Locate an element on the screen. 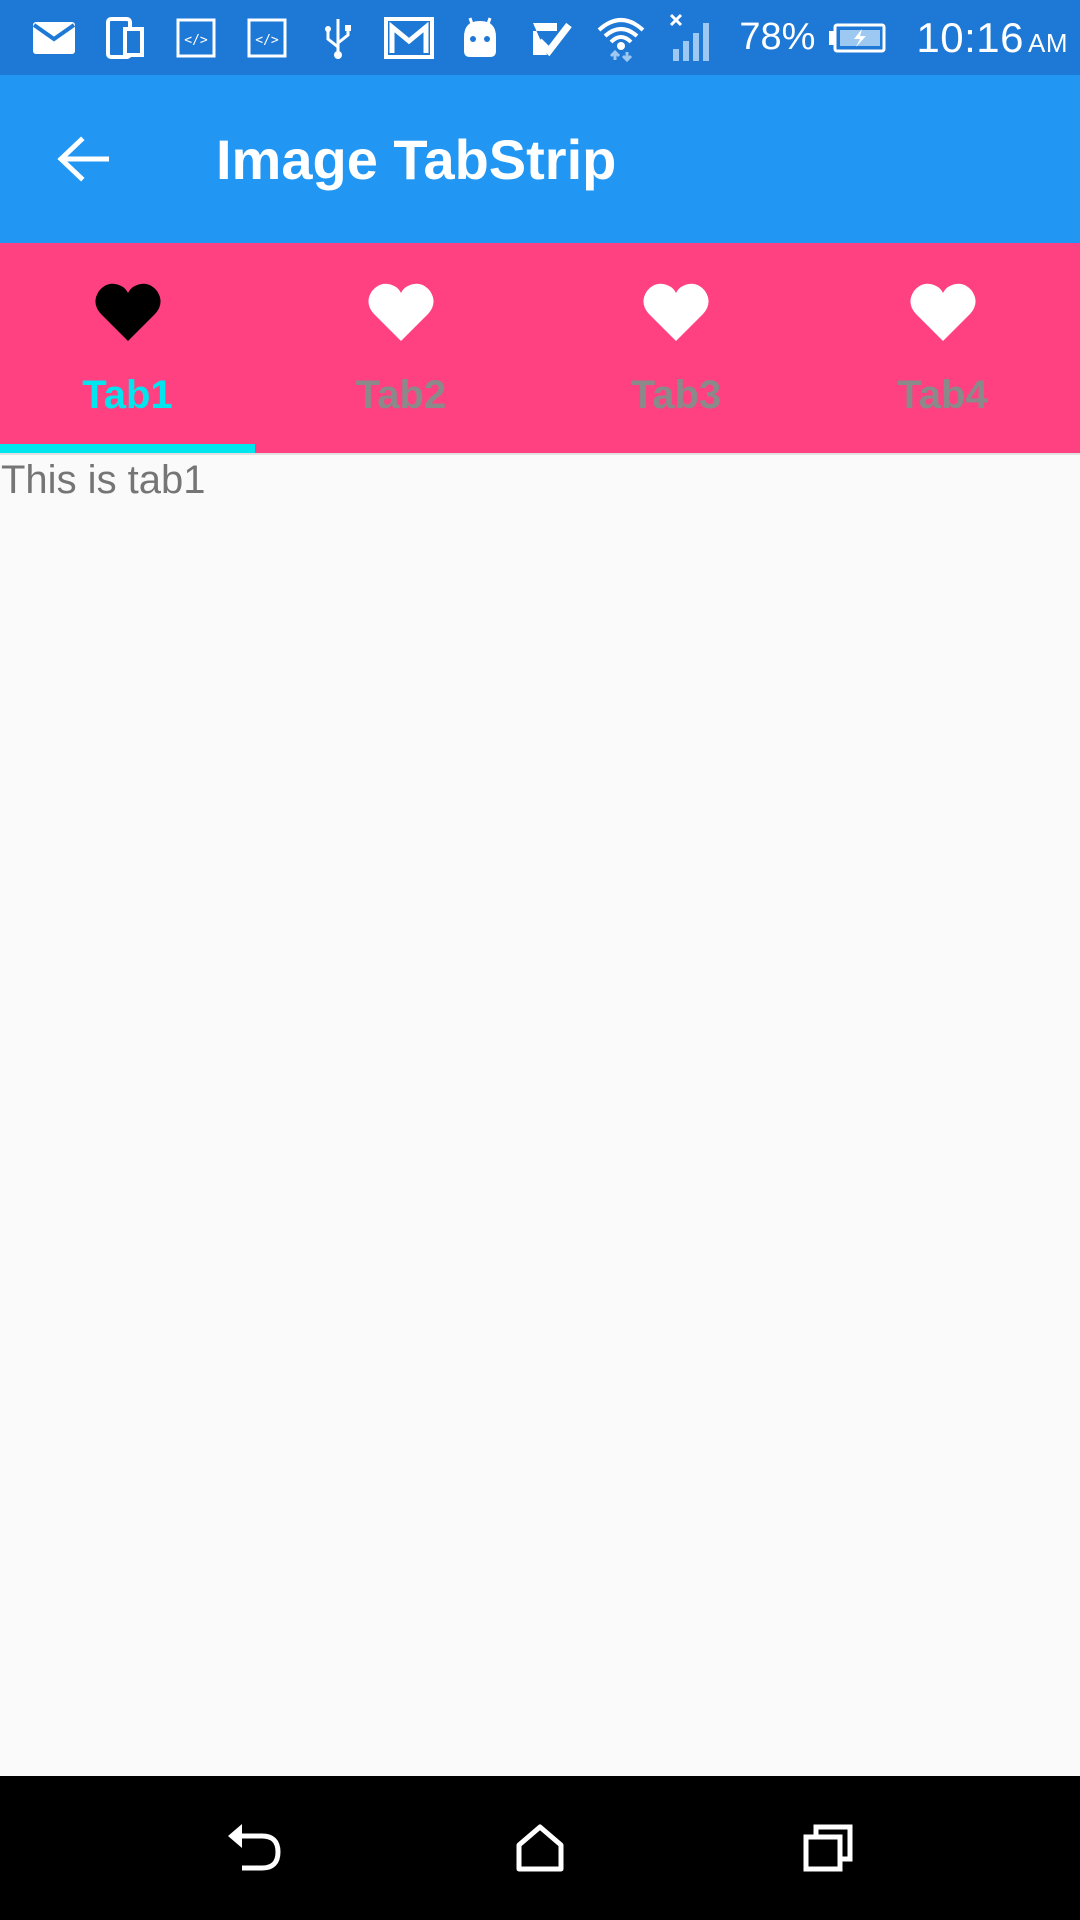 This screenshot has height=1920, width=1080. tab-3-label: Tab3 is located at coordinates (676, 395).